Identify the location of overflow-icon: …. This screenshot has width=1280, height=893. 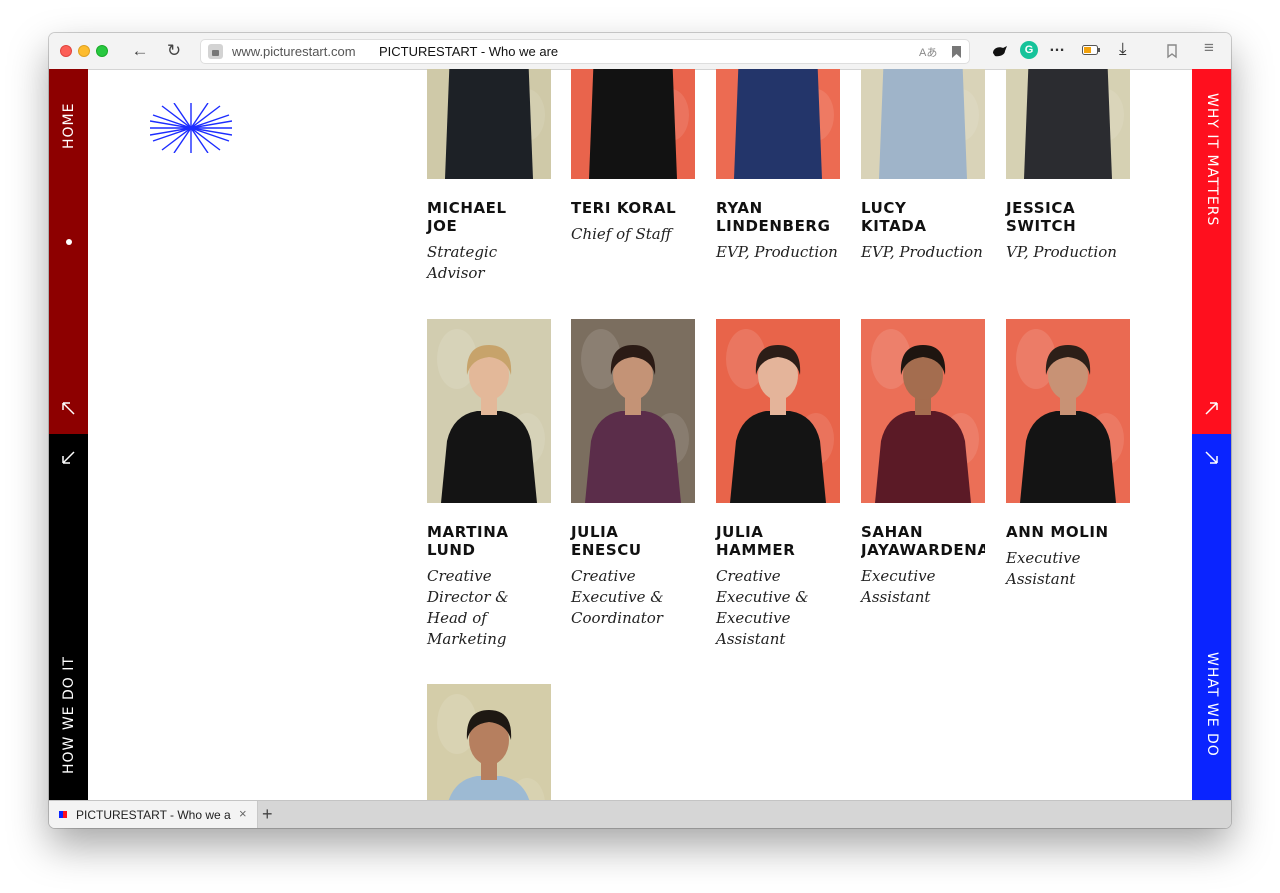
(1057, 47).